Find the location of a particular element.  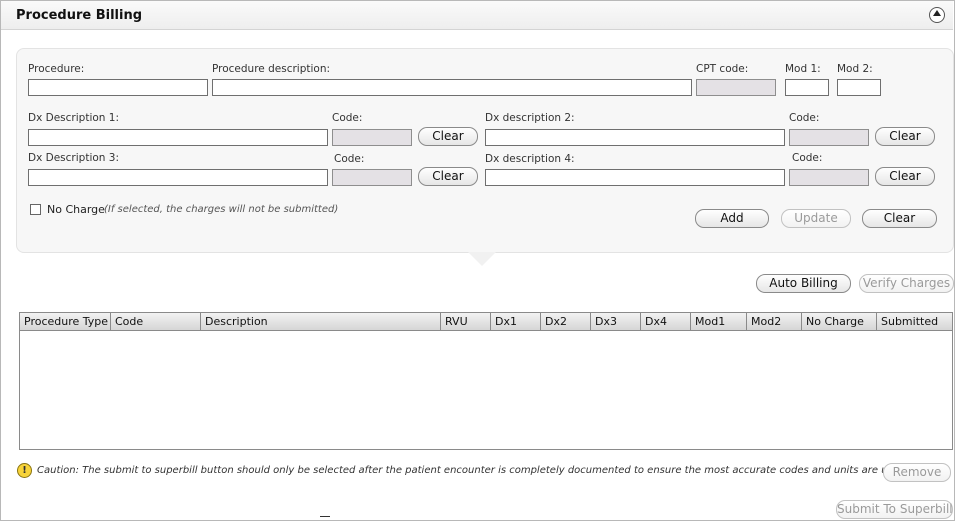

dx2-label: Dx description 2: is located at coordinates (530, 118).